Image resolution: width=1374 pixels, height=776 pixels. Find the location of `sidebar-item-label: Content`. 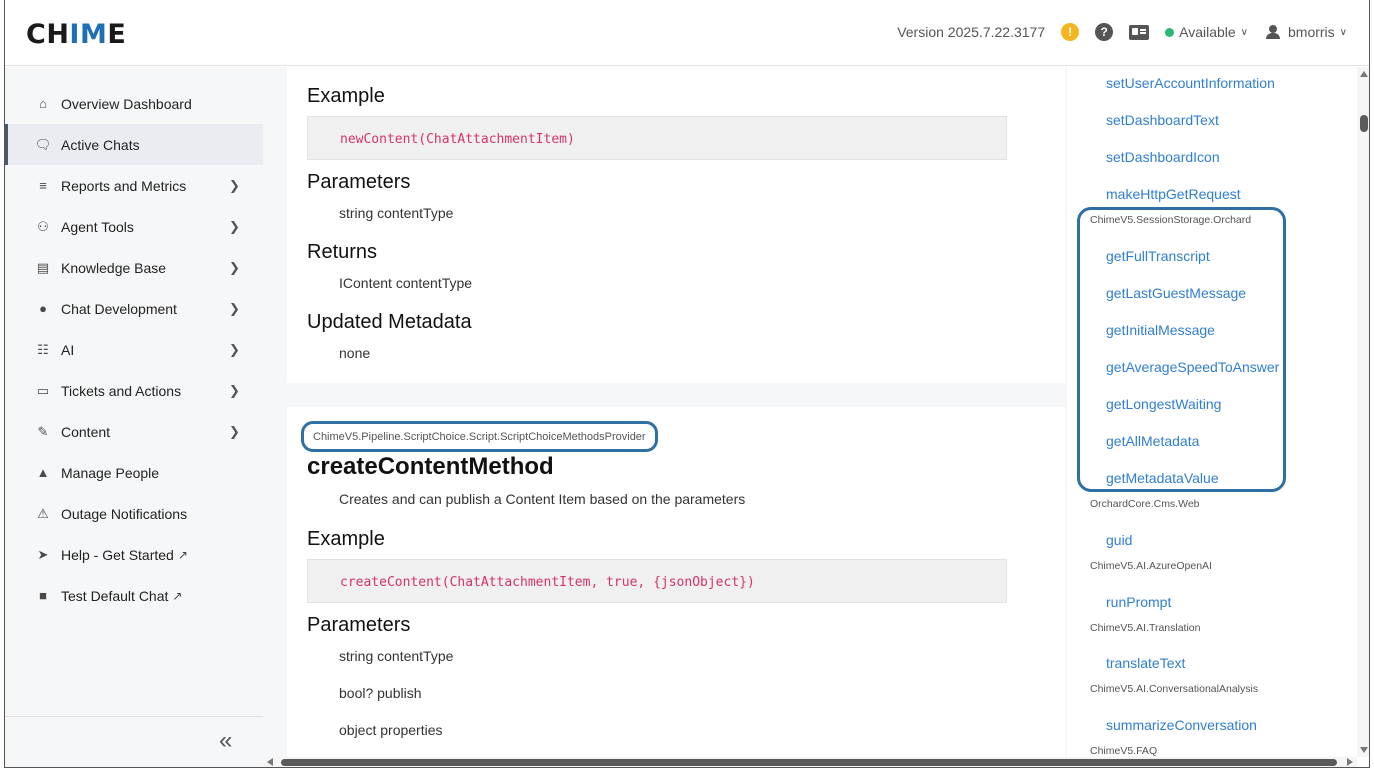

sidebar-item-label: Content is located at coordinates (86, 431).